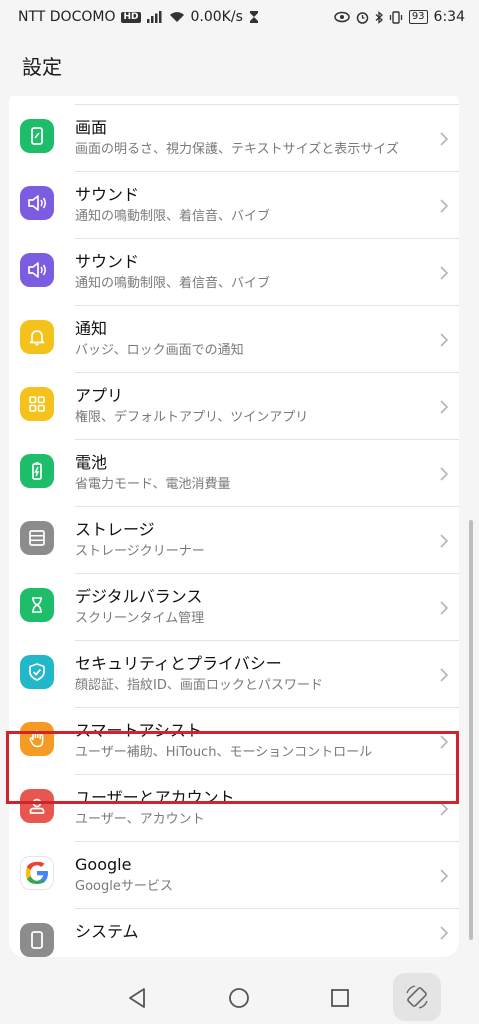  I want to click on settings-item-text: 通知バッジ、ロック画面での通知, so click(267, 339).